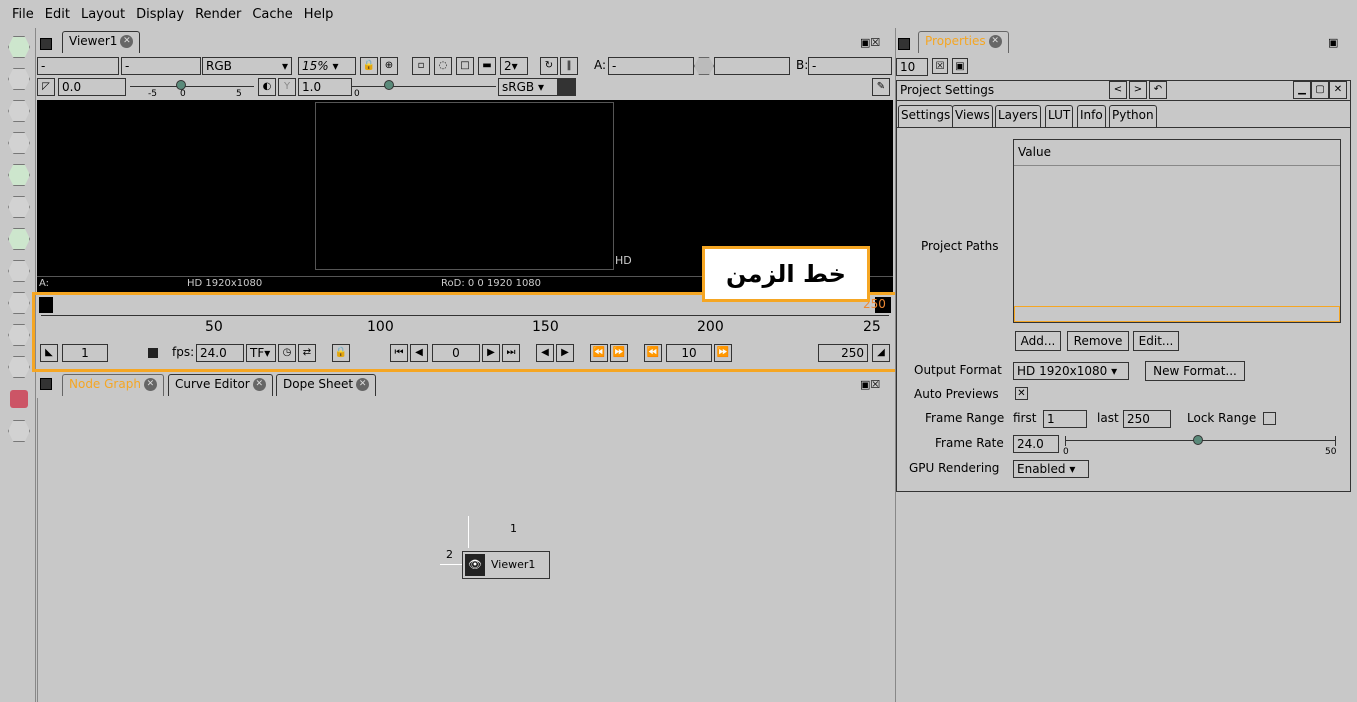  What do you see at coordinates (881, 87) in the screenshot?
I see `color-picker-icon: ✎` at bounding box center [881, 87].